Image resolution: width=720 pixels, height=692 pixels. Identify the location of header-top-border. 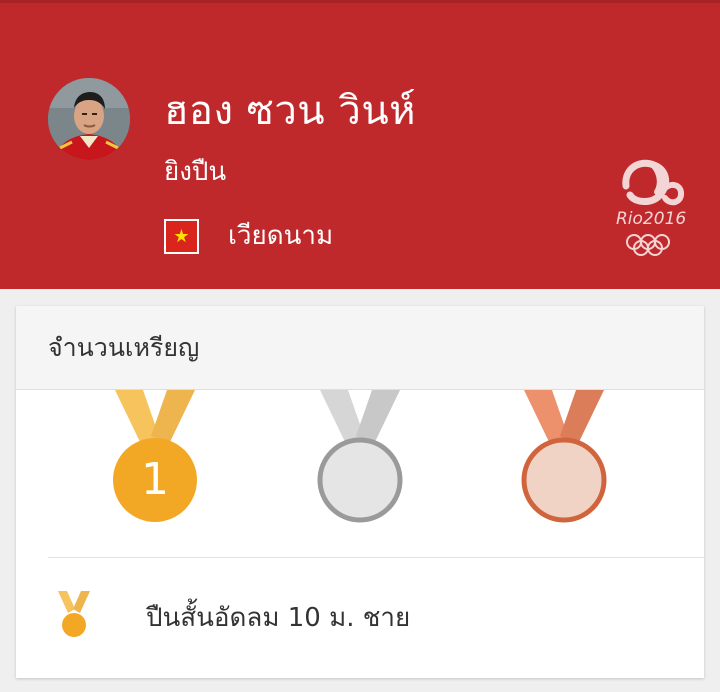
(360, 1).